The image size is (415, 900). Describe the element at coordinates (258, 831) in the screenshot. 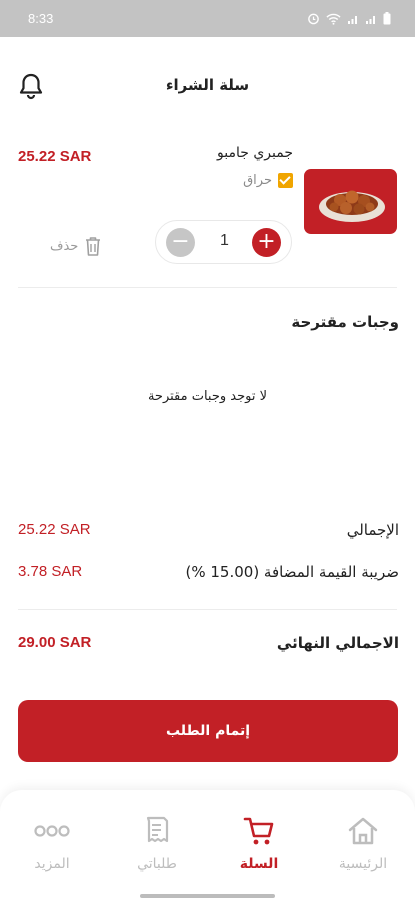

I see `cart-icon` at that location.